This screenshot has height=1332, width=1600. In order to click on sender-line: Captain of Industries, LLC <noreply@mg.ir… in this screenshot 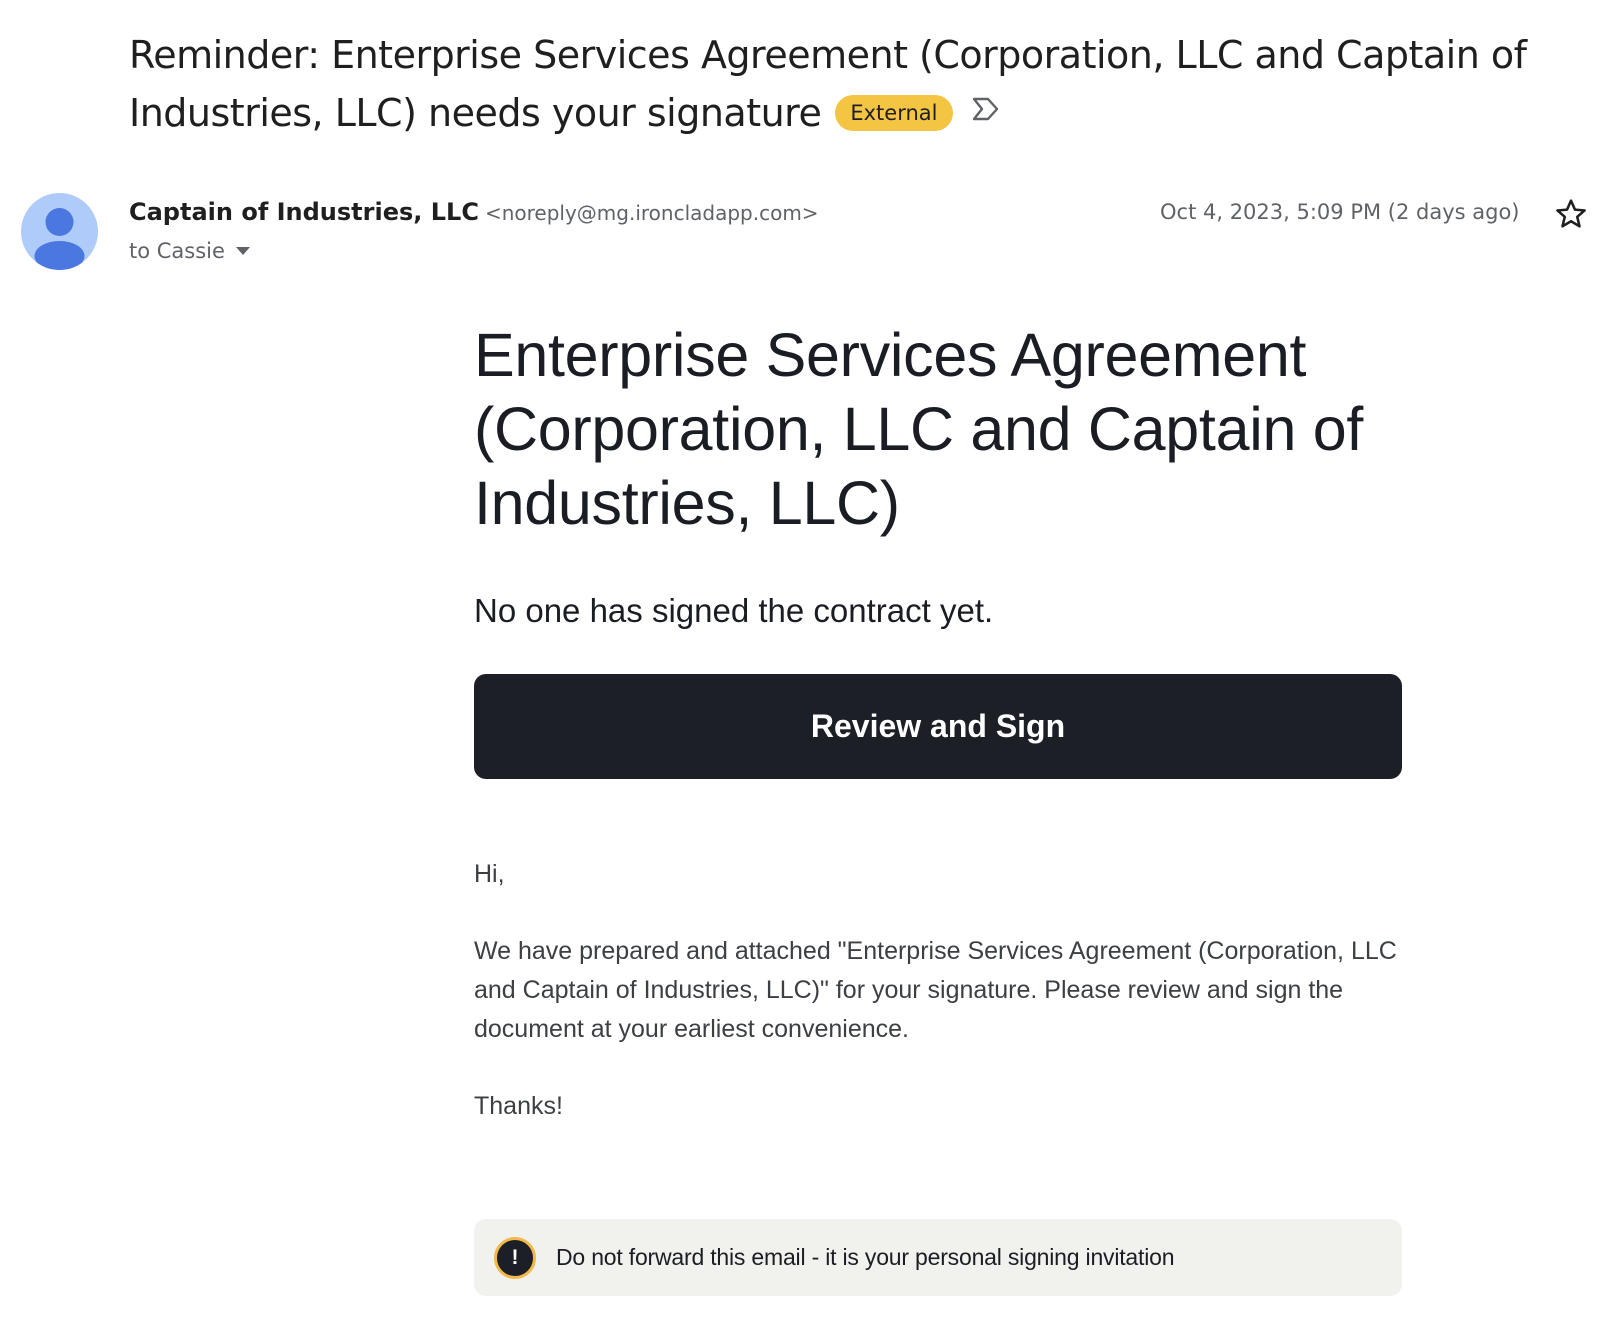, I will do `click(474, 212)`.